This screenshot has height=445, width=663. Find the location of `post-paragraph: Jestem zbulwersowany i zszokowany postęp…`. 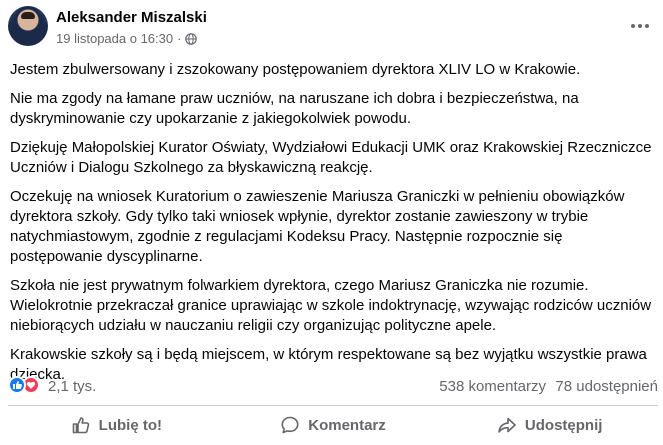

post-paragraph: Jestem zbulwersowany i zszokowany postęp… is located at coordinates (295, 69).